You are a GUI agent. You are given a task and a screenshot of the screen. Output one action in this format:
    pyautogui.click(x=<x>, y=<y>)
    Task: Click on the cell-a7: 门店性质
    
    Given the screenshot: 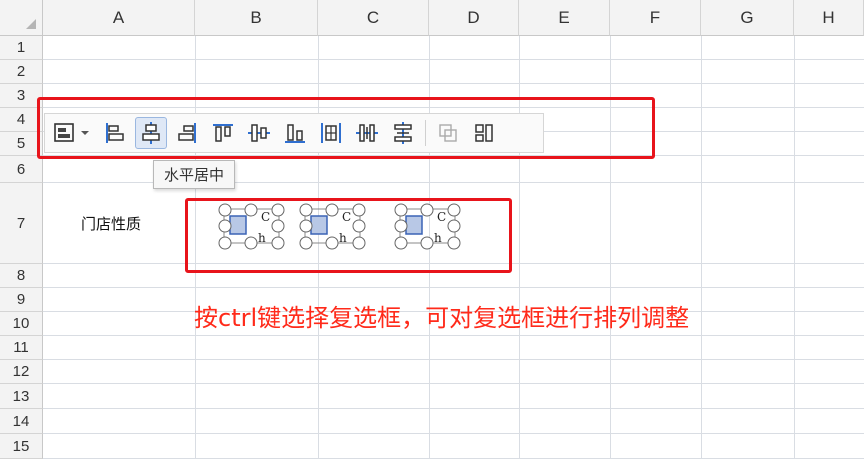 What is the action you would take?
    pyautogui.click(x=111, y=223)
    